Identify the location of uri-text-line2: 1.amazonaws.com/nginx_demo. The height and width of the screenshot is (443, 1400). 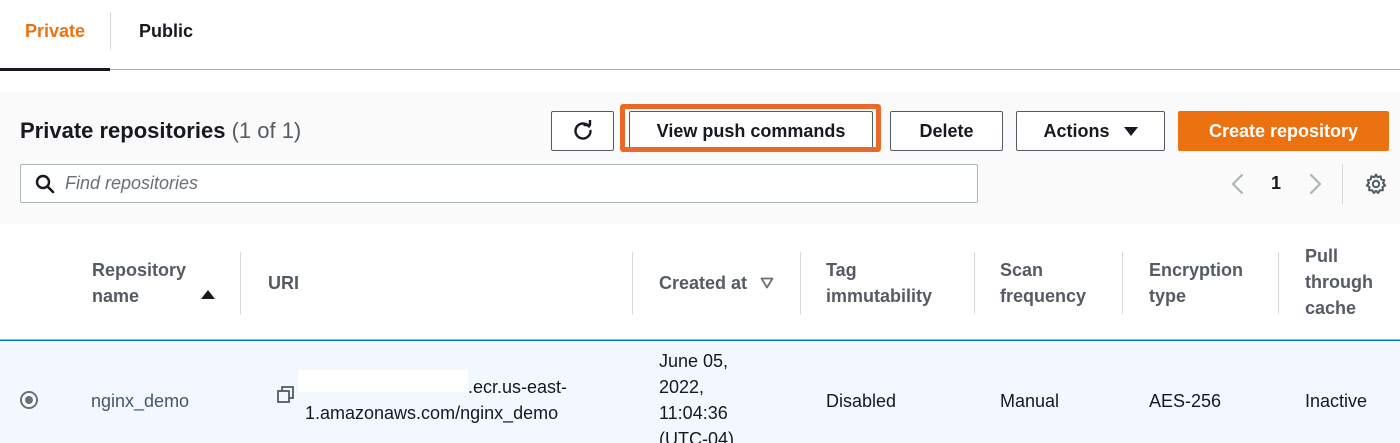
(432, 413).